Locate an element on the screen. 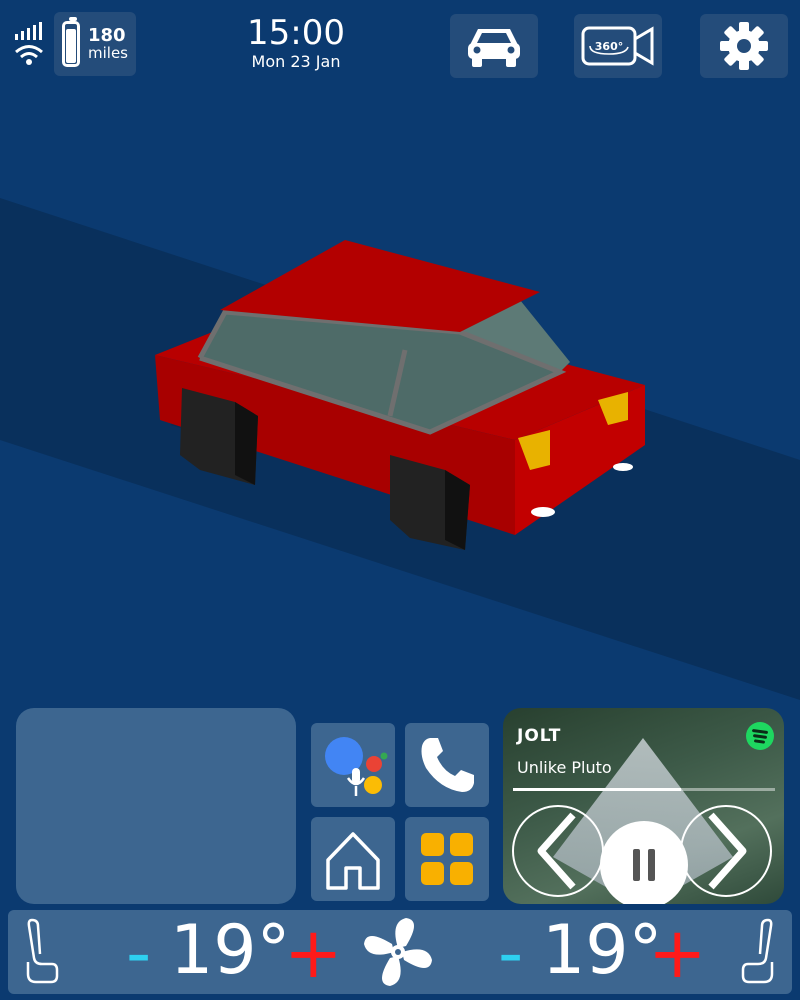 Image resolution: width=800 pixels, height=1000 pixels. home-icon is located at coordinates (353, 861).